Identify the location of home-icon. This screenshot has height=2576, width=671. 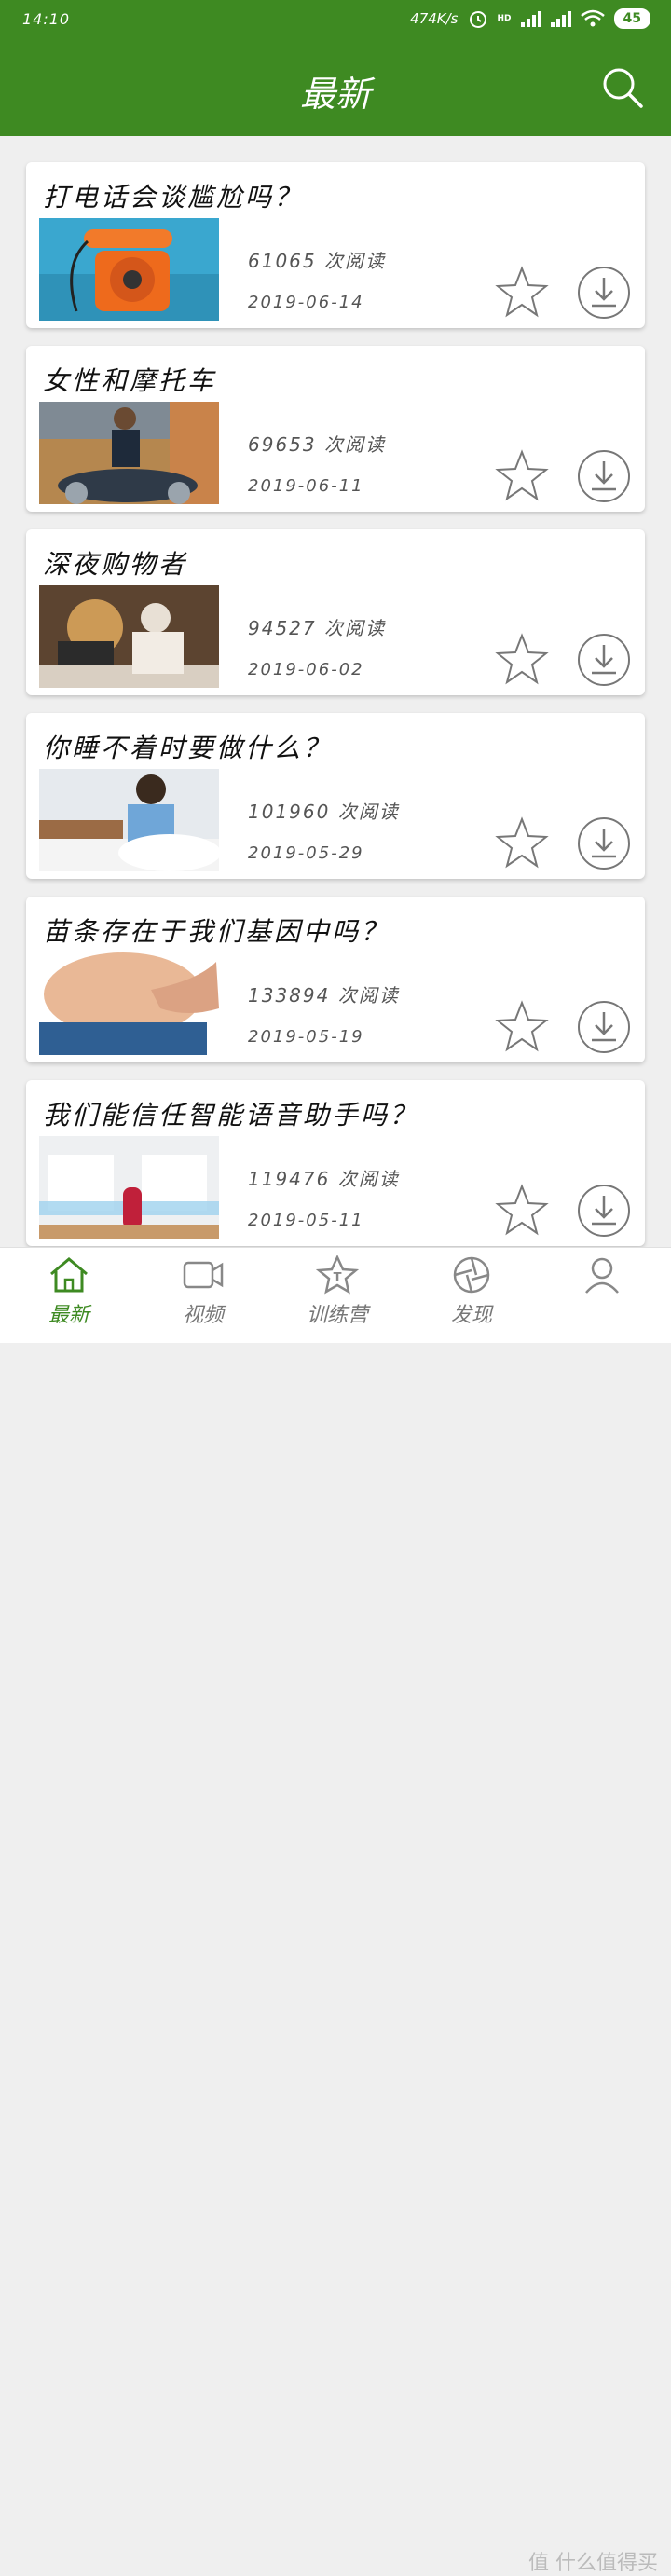
(69, 1275).